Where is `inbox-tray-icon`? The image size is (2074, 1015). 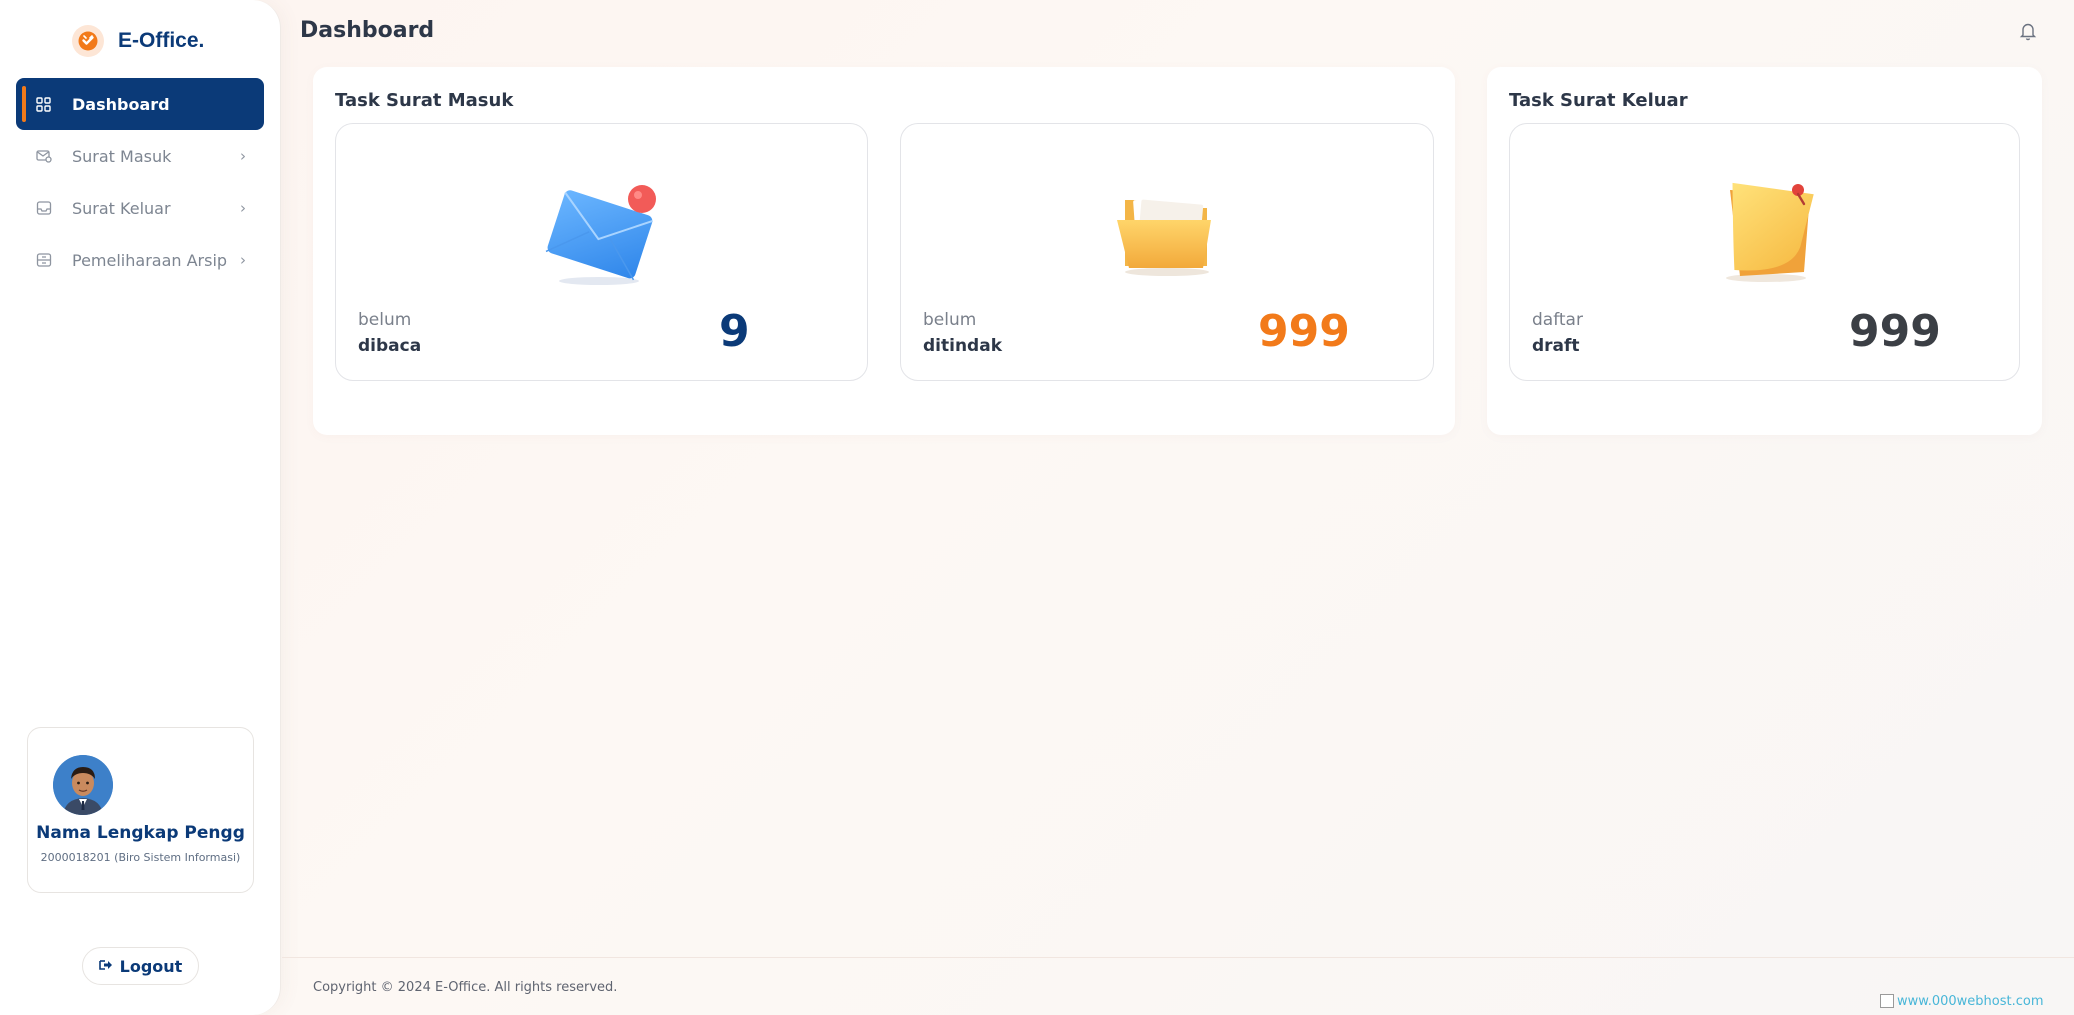 inbox-tray-icon is located at coordinates (44, 208).